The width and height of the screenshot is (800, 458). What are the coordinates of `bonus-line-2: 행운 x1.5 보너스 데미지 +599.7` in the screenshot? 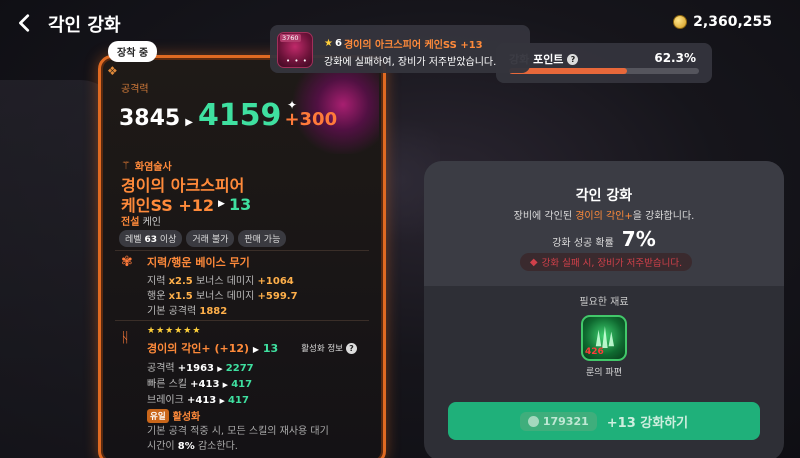 It's located at (222, 294).